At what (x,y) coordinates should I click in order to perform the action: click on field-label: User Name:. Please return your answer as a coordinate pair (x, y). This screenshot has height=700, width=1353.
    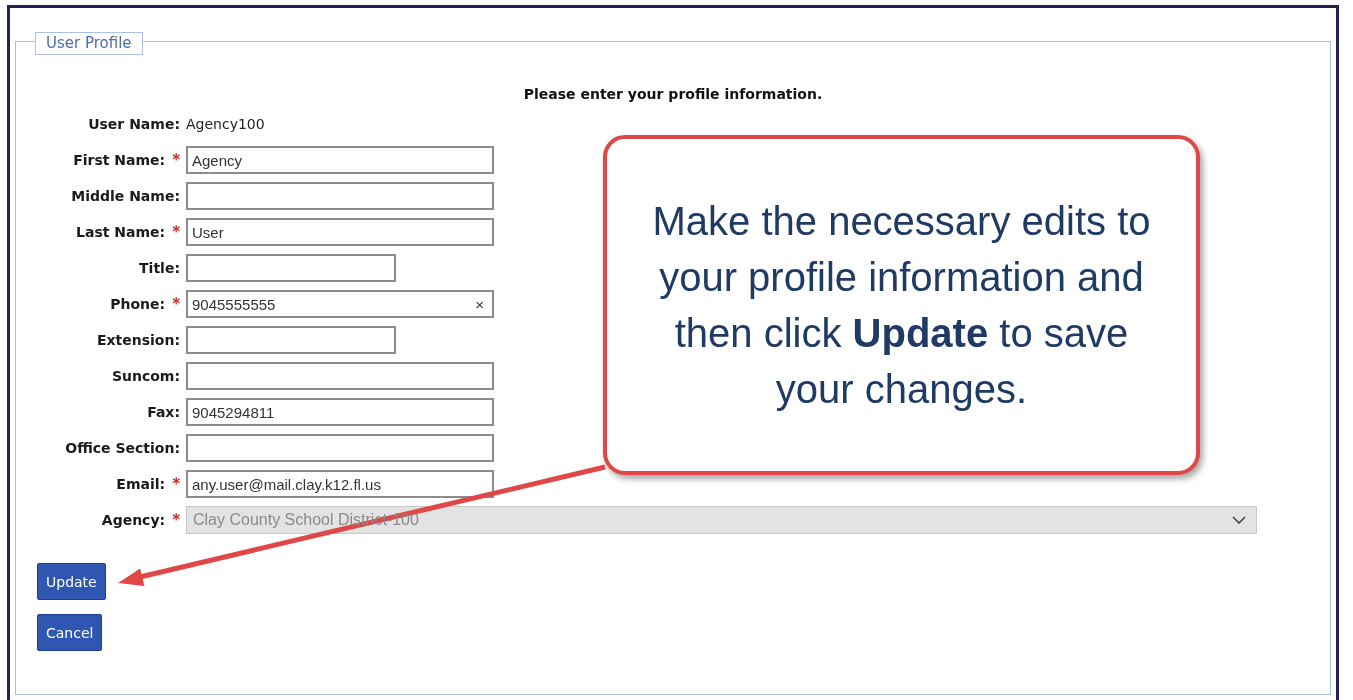
    Looking at the image, I should click on (134, 124).